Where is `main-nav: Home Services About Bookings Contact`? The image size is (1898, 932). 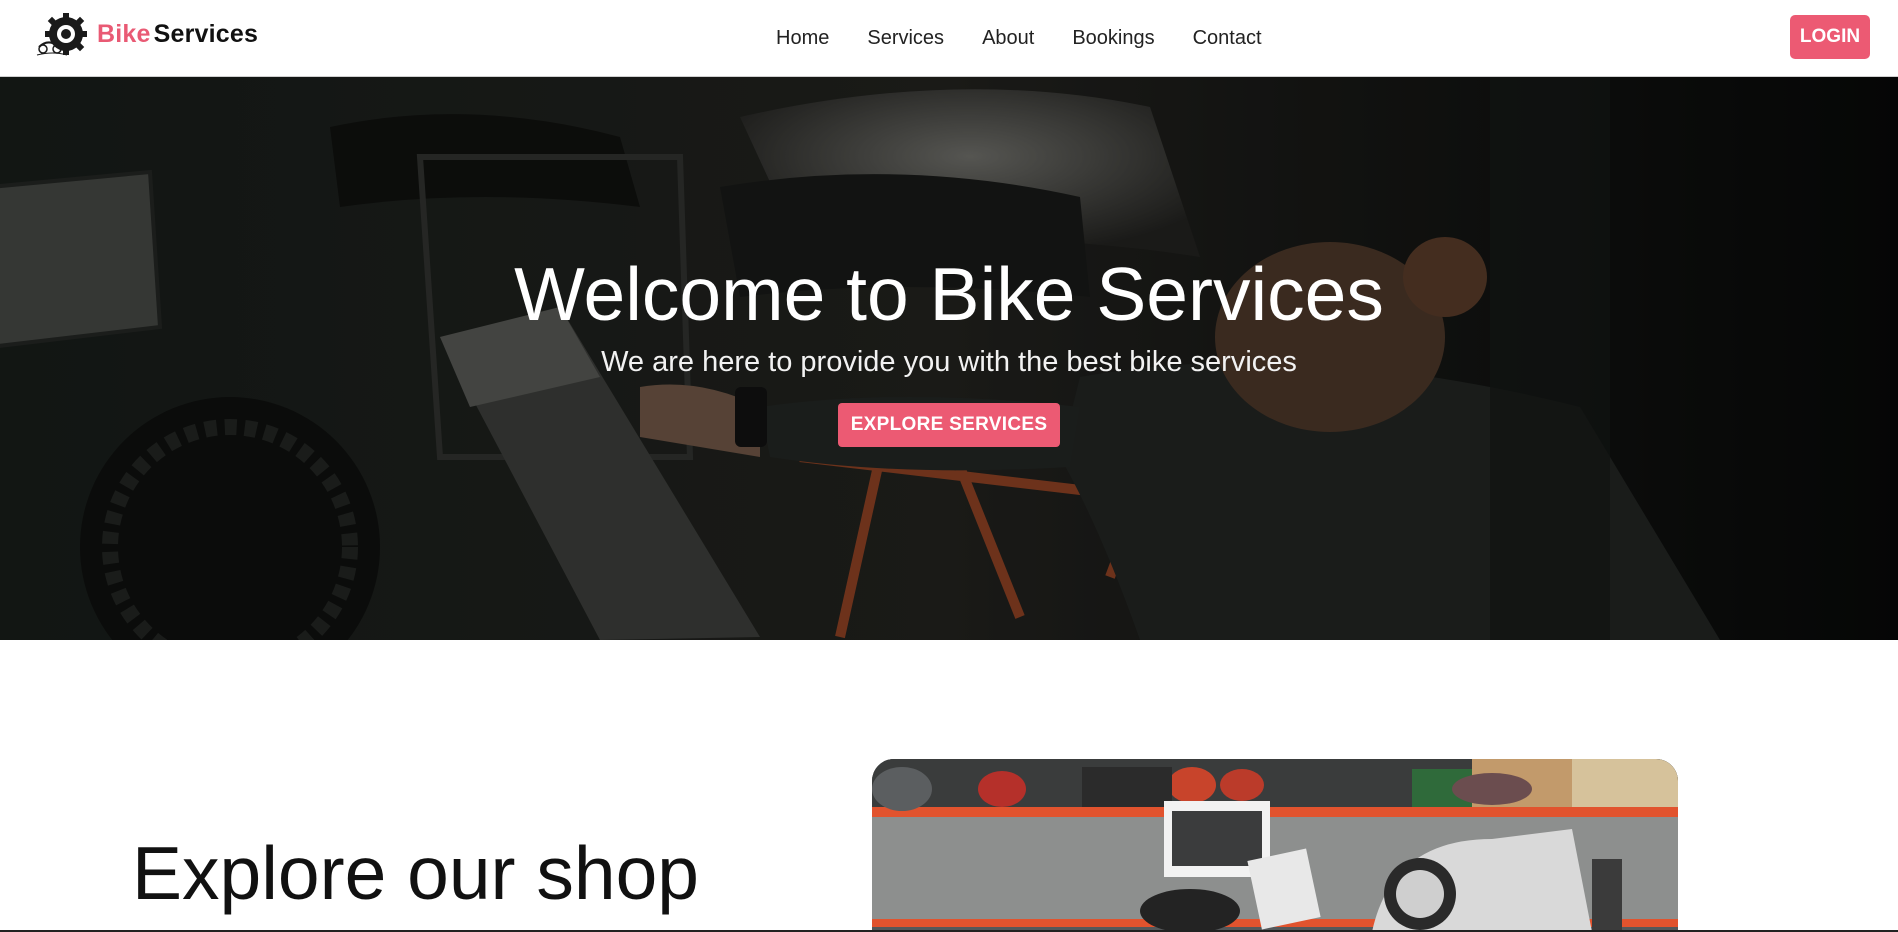 main-nav: Home Services About Bookings Contact is located at coordinates (1019, 38).